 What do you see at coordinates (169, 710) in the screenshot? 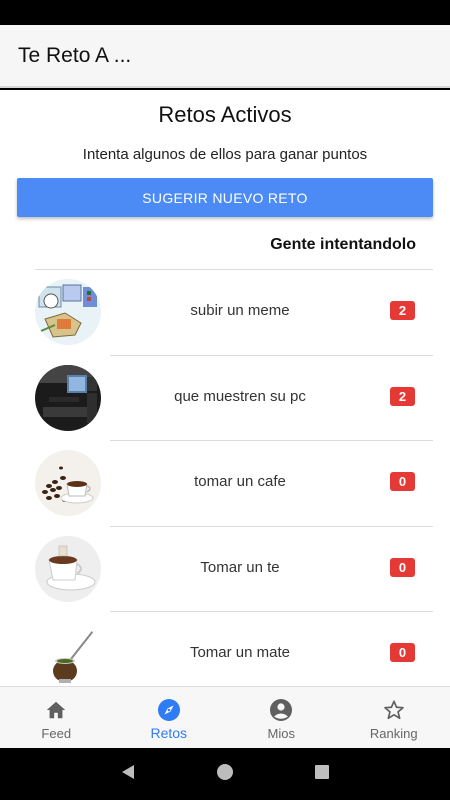
I see `compass-icon` at bounding box center [169, 710].